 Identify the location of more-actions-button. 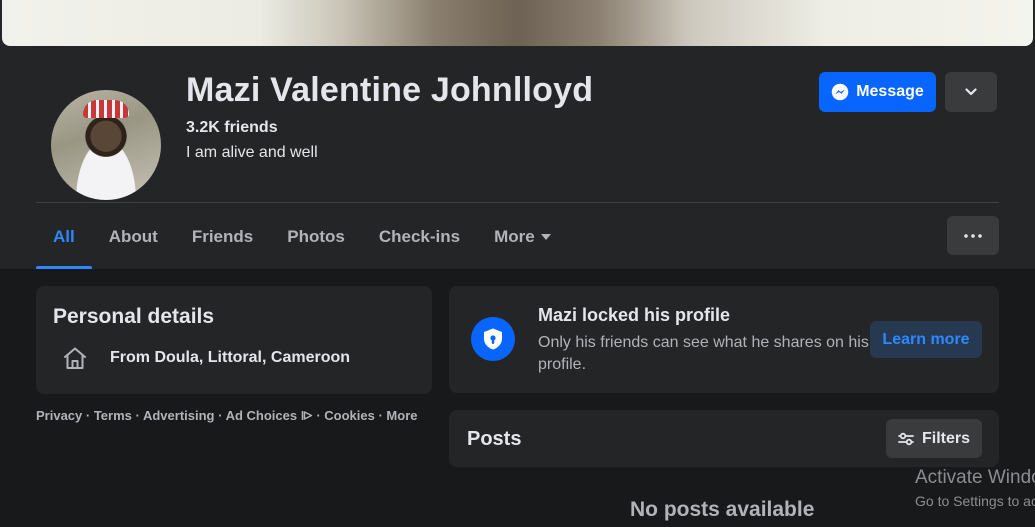
(971, 92).